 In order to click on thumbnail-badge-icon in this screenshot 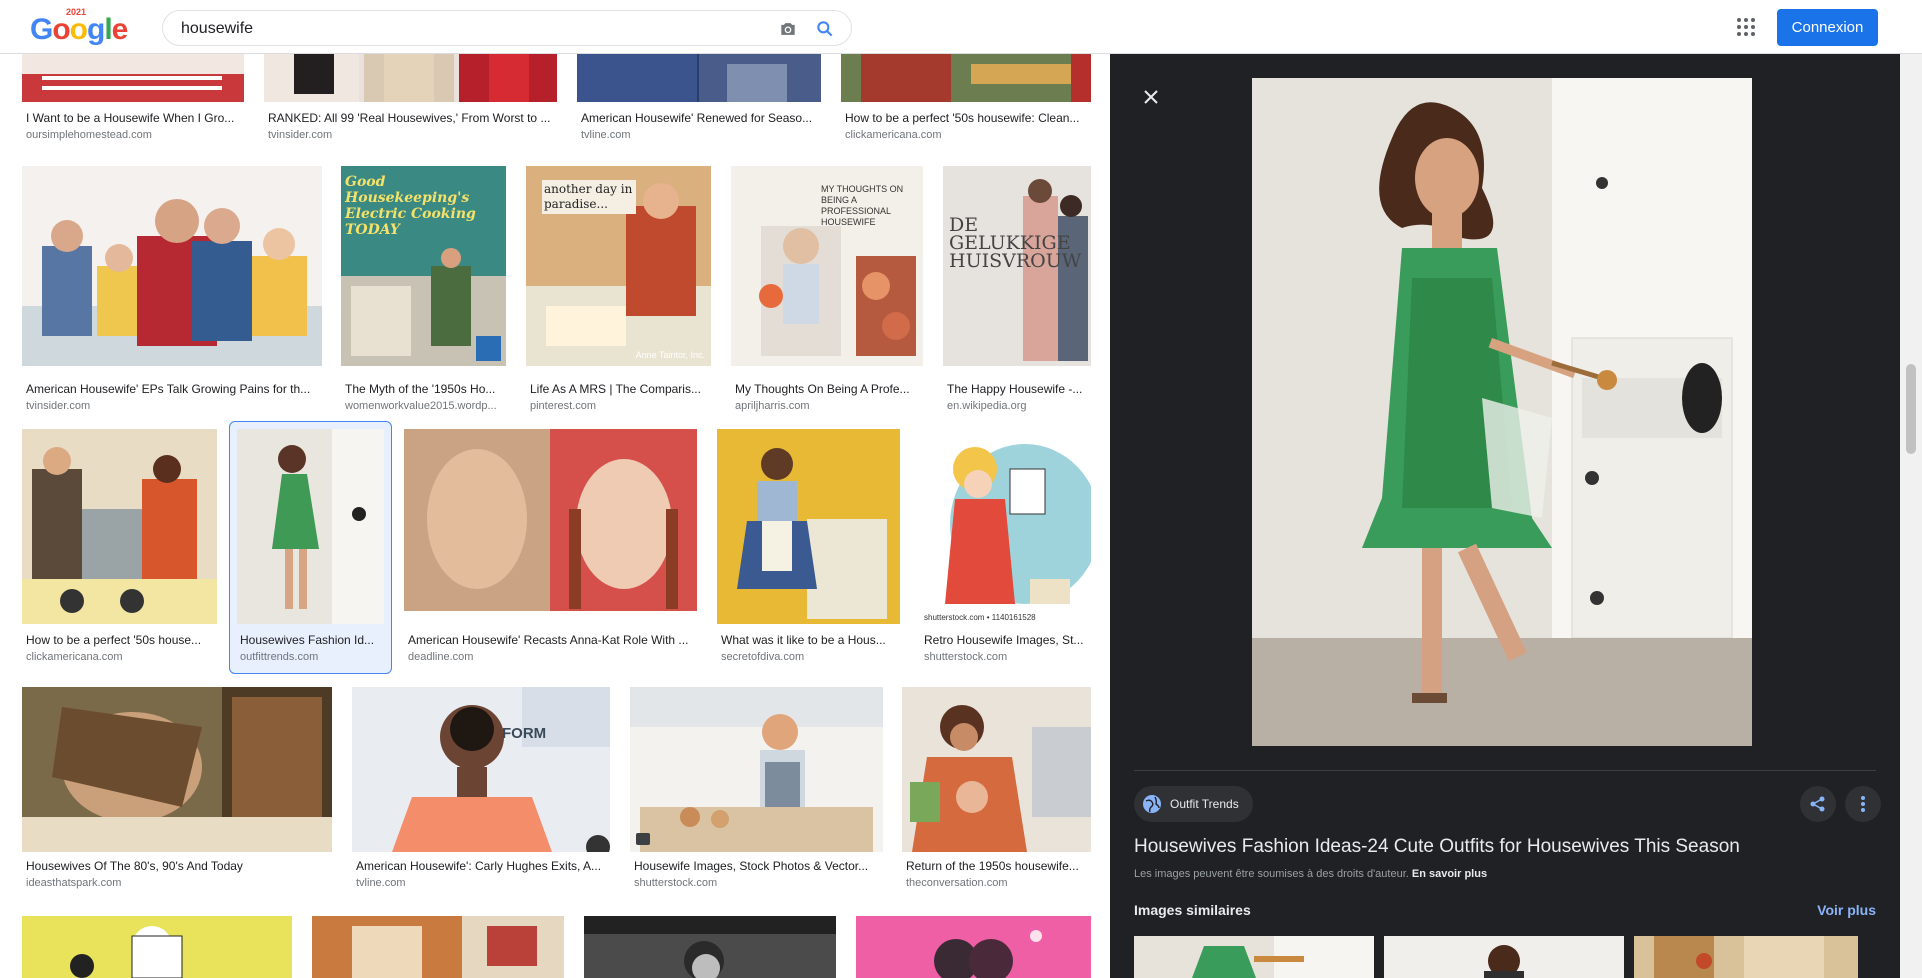, I will do `click(643, 839)`.